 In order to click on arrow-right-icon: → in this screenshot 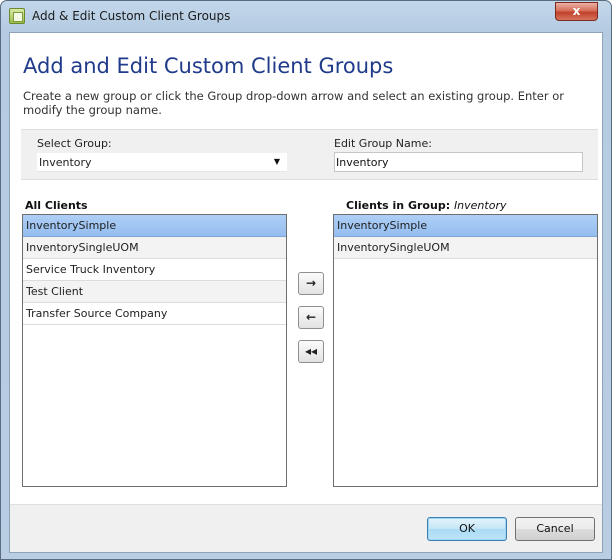, I will do `click(311, 283)`.